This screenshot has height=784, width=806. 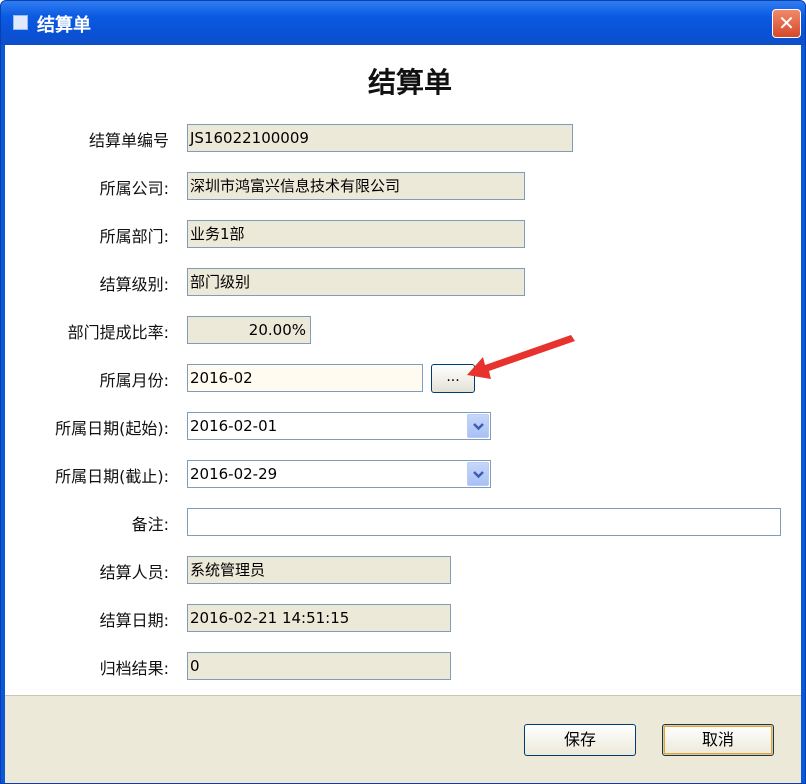 I want to click on settlement-no-field: JS16022100009, so click(x=380, y=138).